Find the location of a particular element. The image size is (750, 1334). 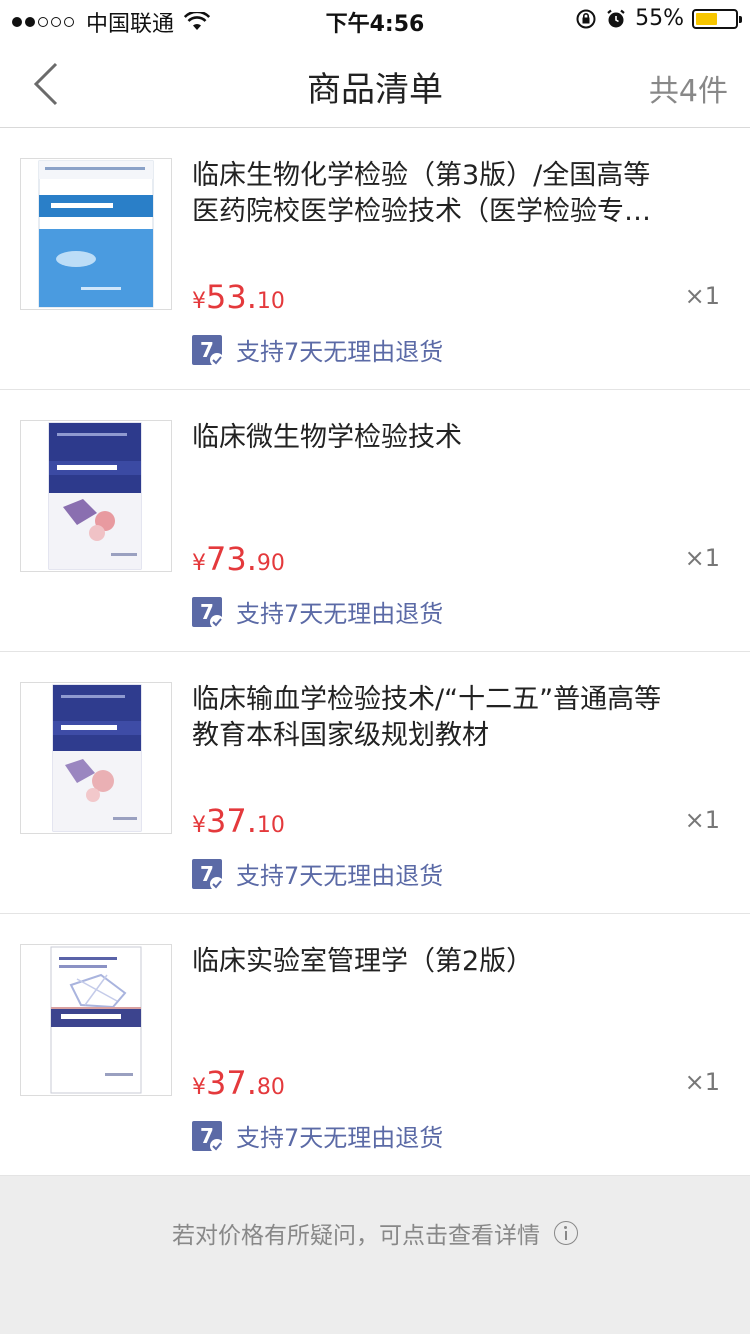

status-right: 55% is located at coordinates (658, 18).